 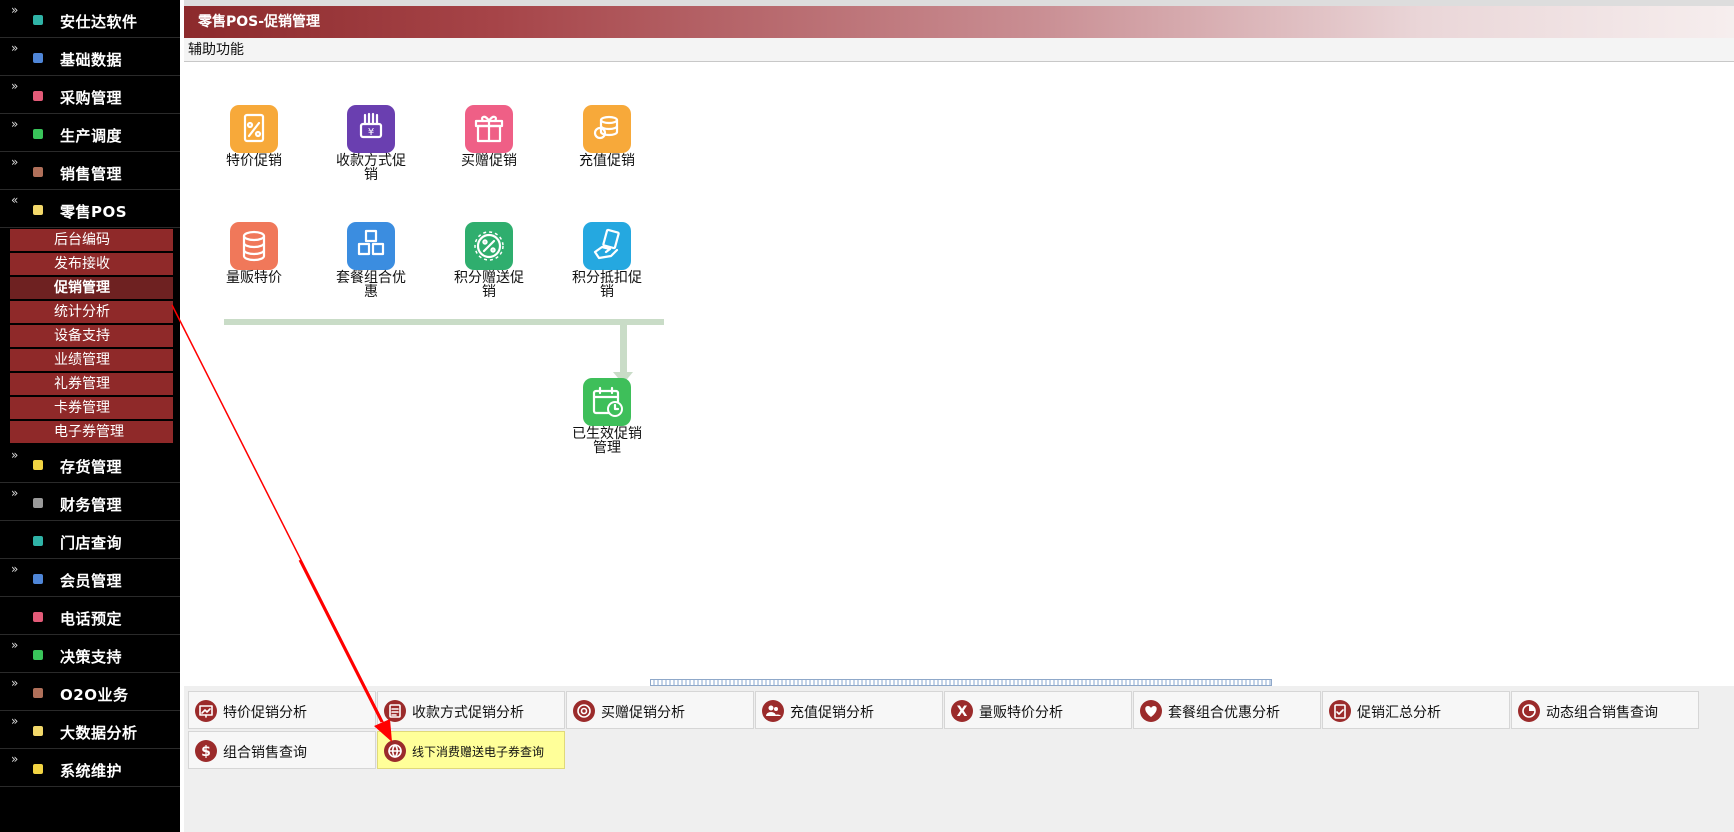 I want to click on flow-item-2: 买赠促销, so click(x=489, y=136).